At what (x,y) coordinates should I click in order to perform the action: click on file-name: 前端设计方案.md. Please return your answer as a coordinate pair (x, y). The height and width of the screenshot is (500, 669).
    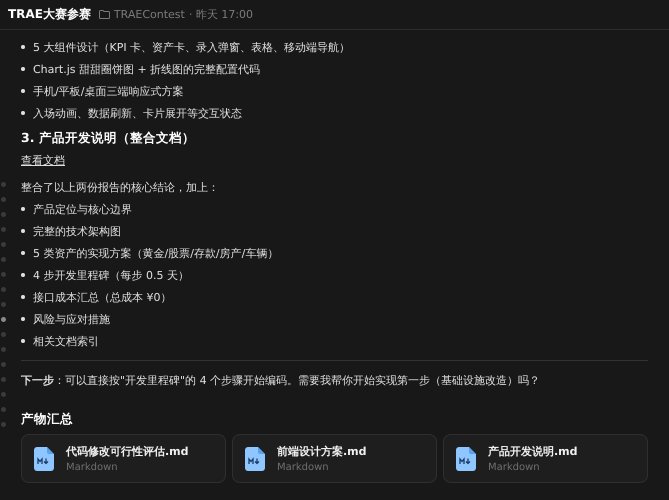
    Looking at the image, I should click on (322, 451).